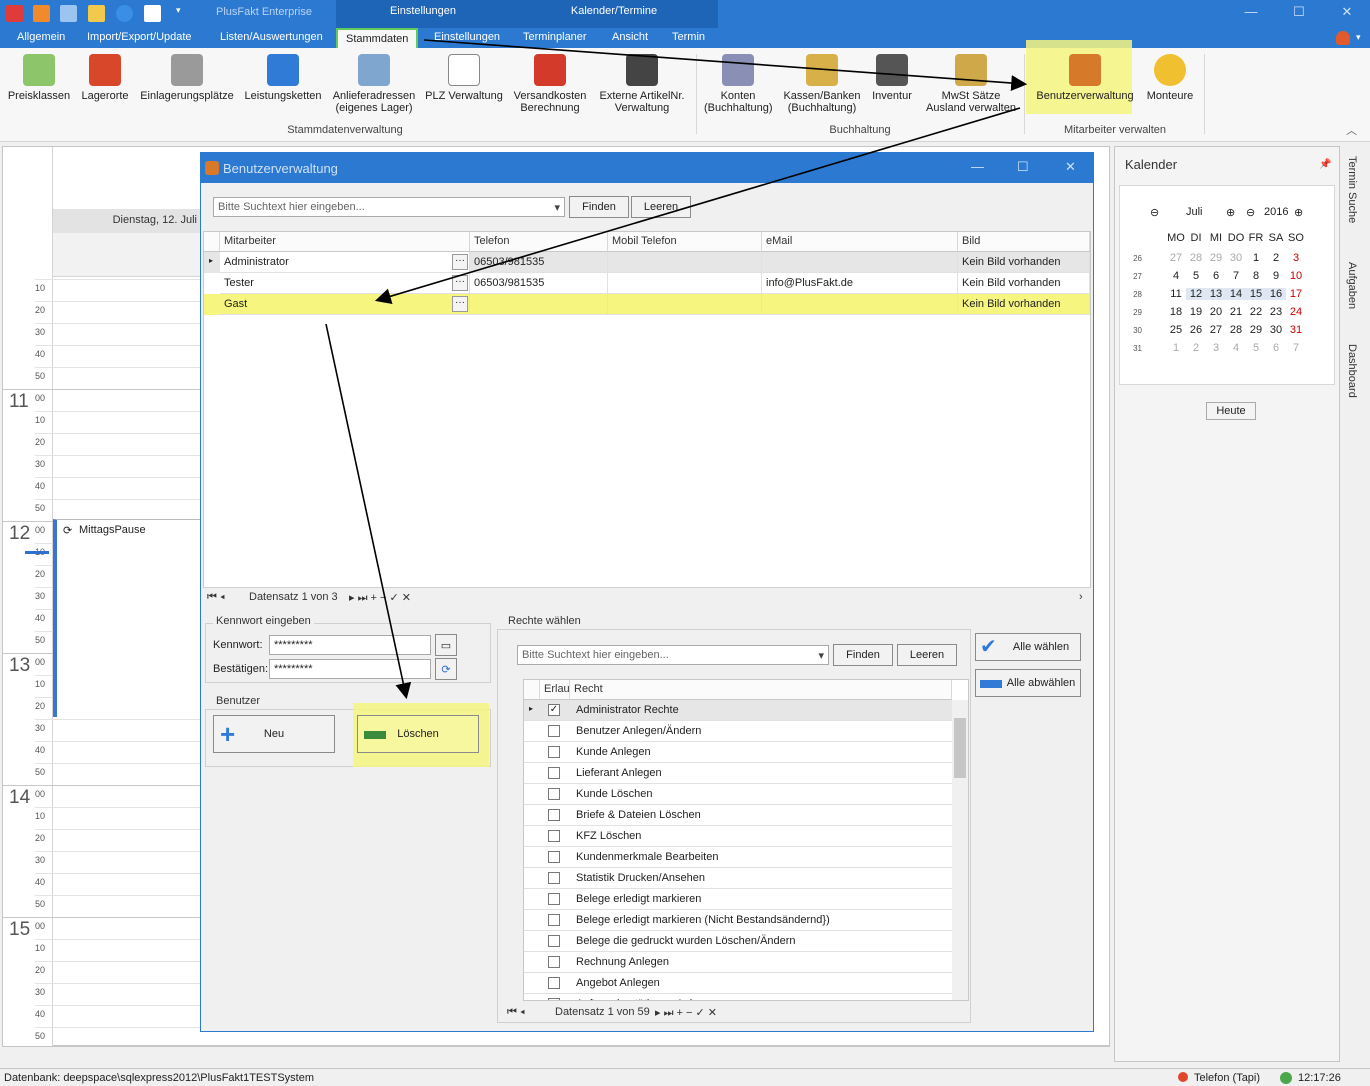  What do you see at coordinates (1319, 1078) in the screenshot?
I see `status-time: 12:17:26` at bounding box center [1319, 1078].